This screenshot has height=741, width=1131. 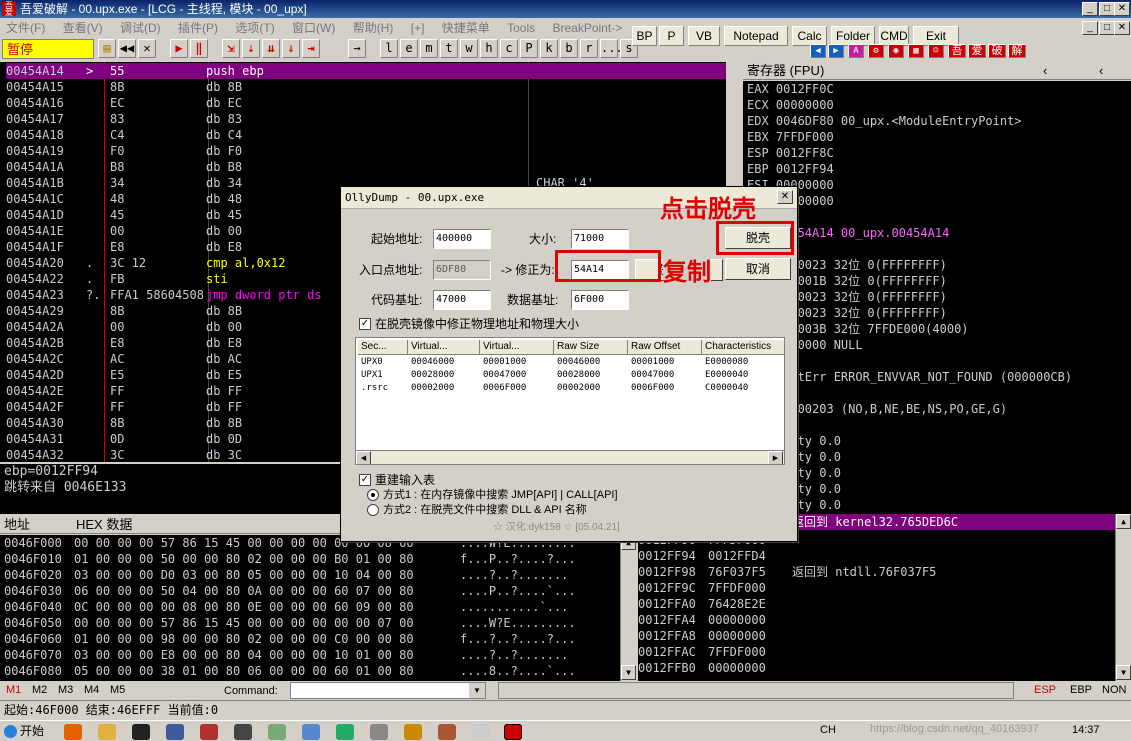 What do you see at coordinates (756, 36) in the screenshot?
I see `plugin-notepad-button: Notepad` at bounding box center [756, 36].